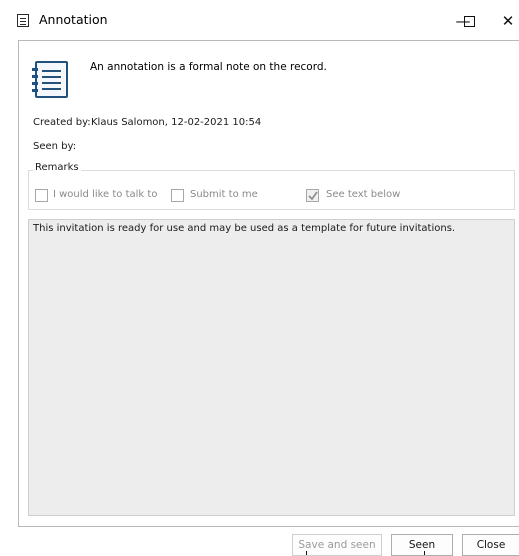 This screenshot has height=556, width=519. What do you see at coordinates (422, 545) in the screenshot?
I see `seen-button: Seen` at bounding box center [422, 545].